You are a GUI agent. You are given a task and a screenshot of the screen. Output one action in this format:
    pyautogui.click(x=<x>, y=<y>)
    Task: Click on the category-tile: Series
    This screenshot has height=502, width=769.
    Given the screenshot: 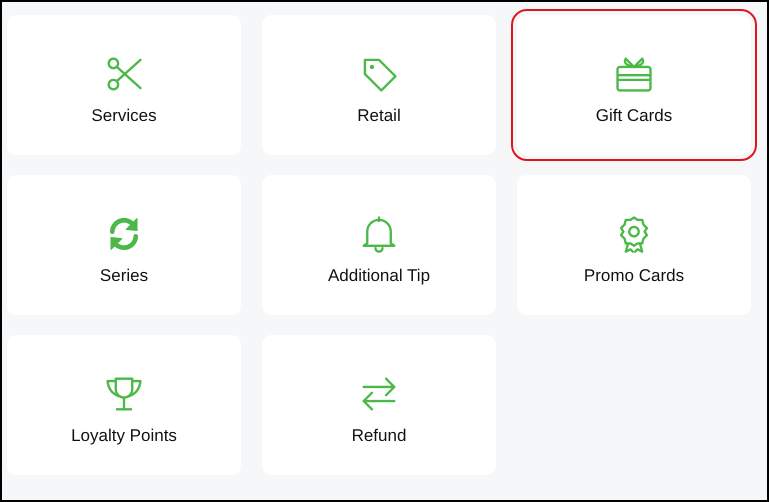 What is the action you would take?
    pyautogui.click(x=124, y=245)
    